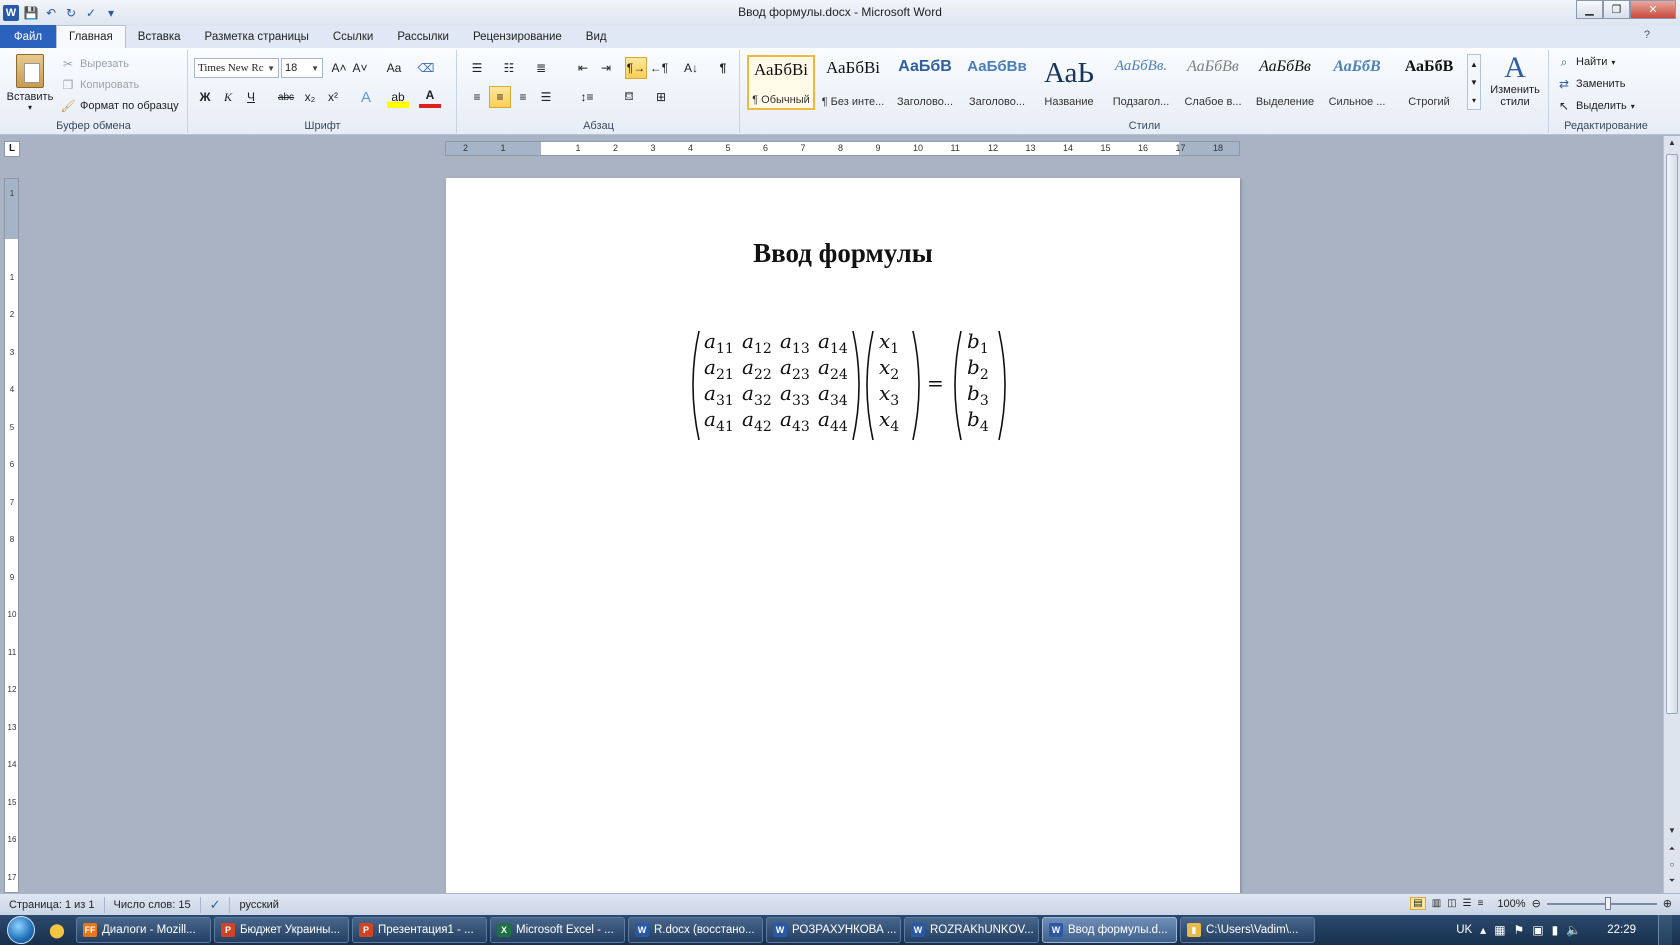 Image resolution: width=1680 pixels, height=945 pixels. I want to click on vertical-scrollbar: ▲ ▼ ⏶ ○ ⏷, so click(1671, 514).